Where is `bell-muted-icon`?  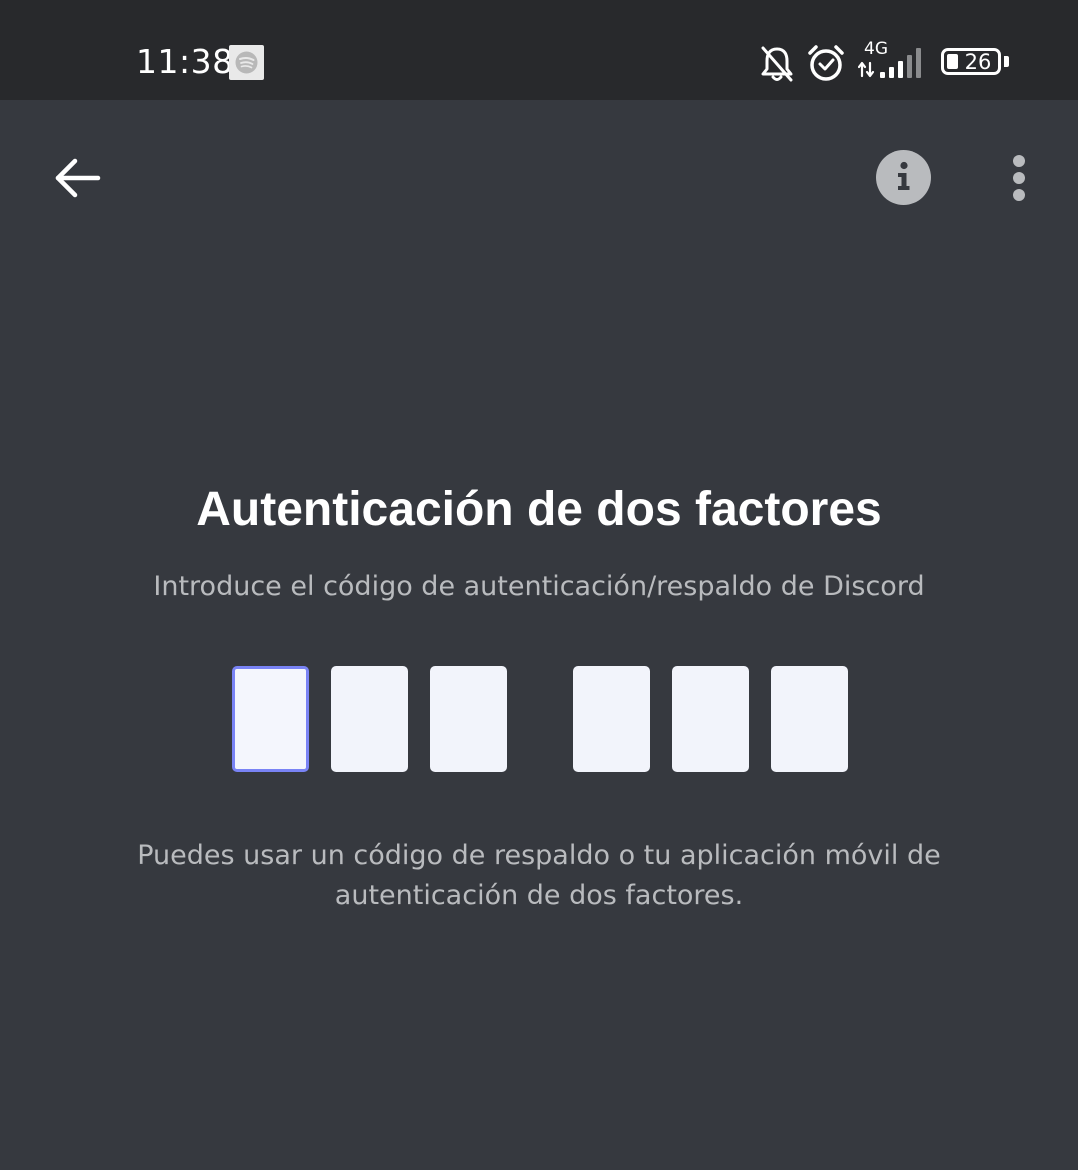
bell-muted-icon is located at coordinates (777, 64).